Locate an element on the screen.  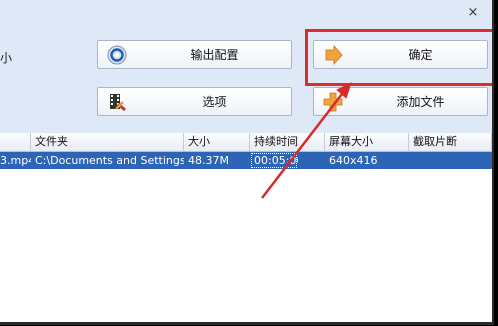
film-tools-icon is located at coordinates (118, 103).